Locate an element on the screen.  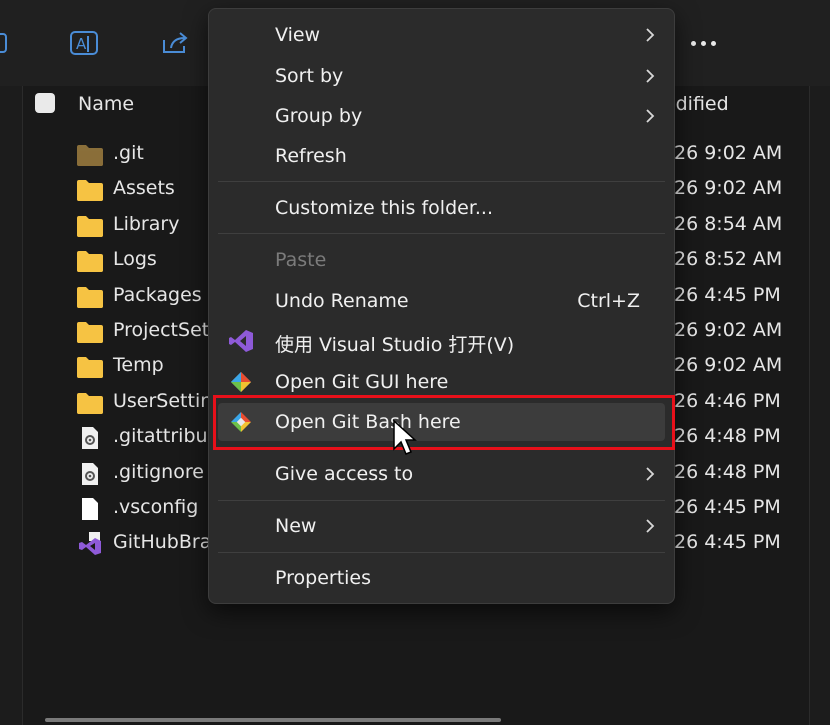
visual-studio-solution-icon is located at coordinates (90, 544).